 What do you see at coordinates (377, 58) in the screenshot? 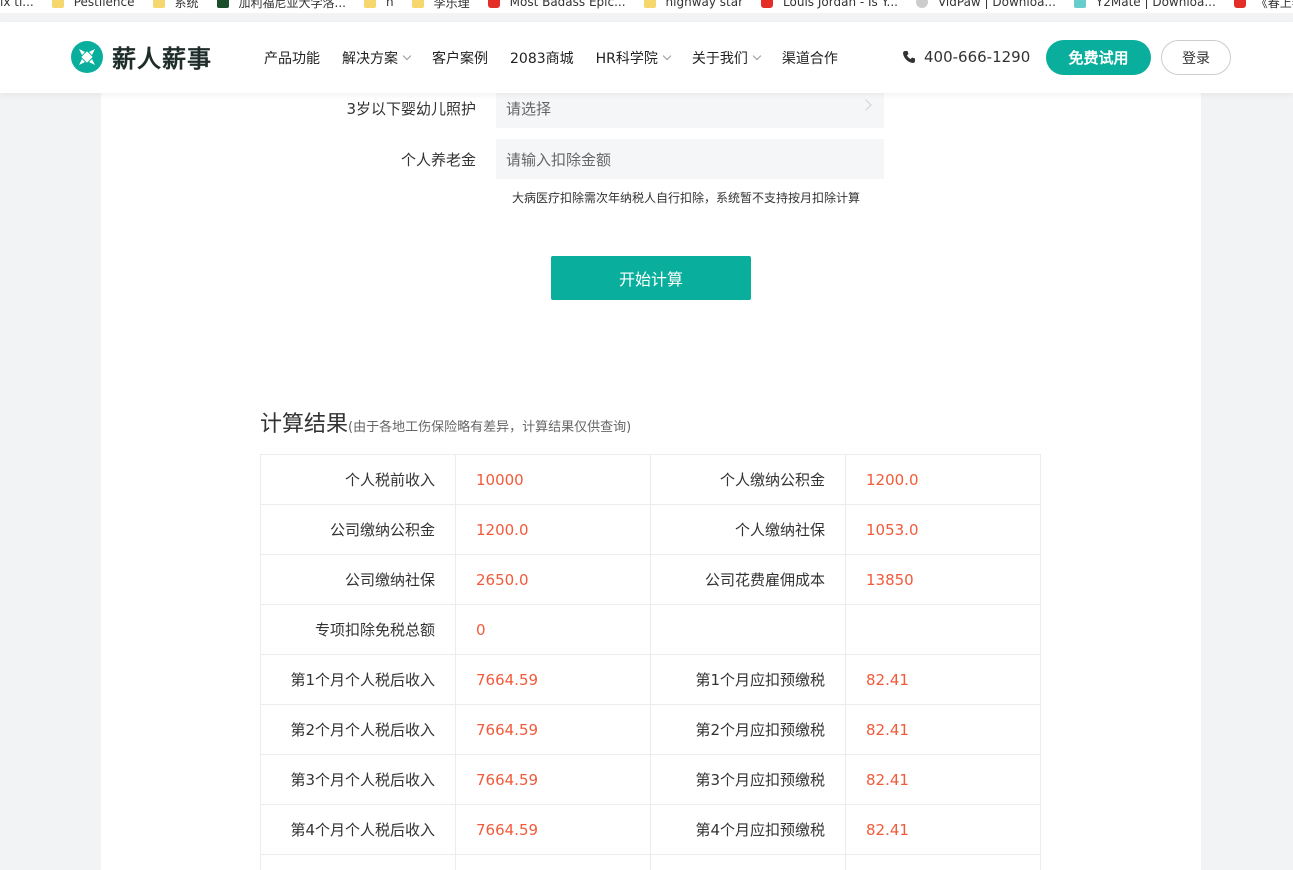
I see `nav-item-solutions: 解决方案` at bounding box center [377, 58].